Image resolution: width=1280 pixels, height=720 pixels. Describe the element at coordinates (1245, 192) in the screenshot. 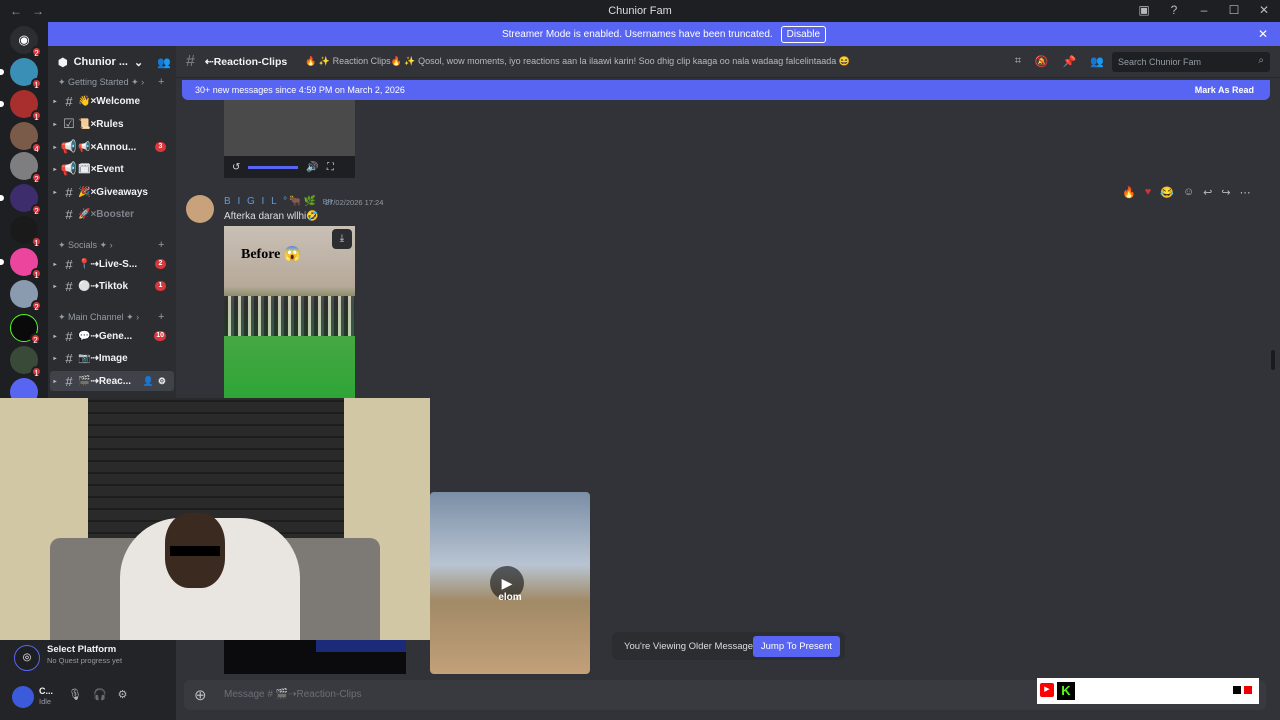

I see `more-icon: ⋯` at that location.